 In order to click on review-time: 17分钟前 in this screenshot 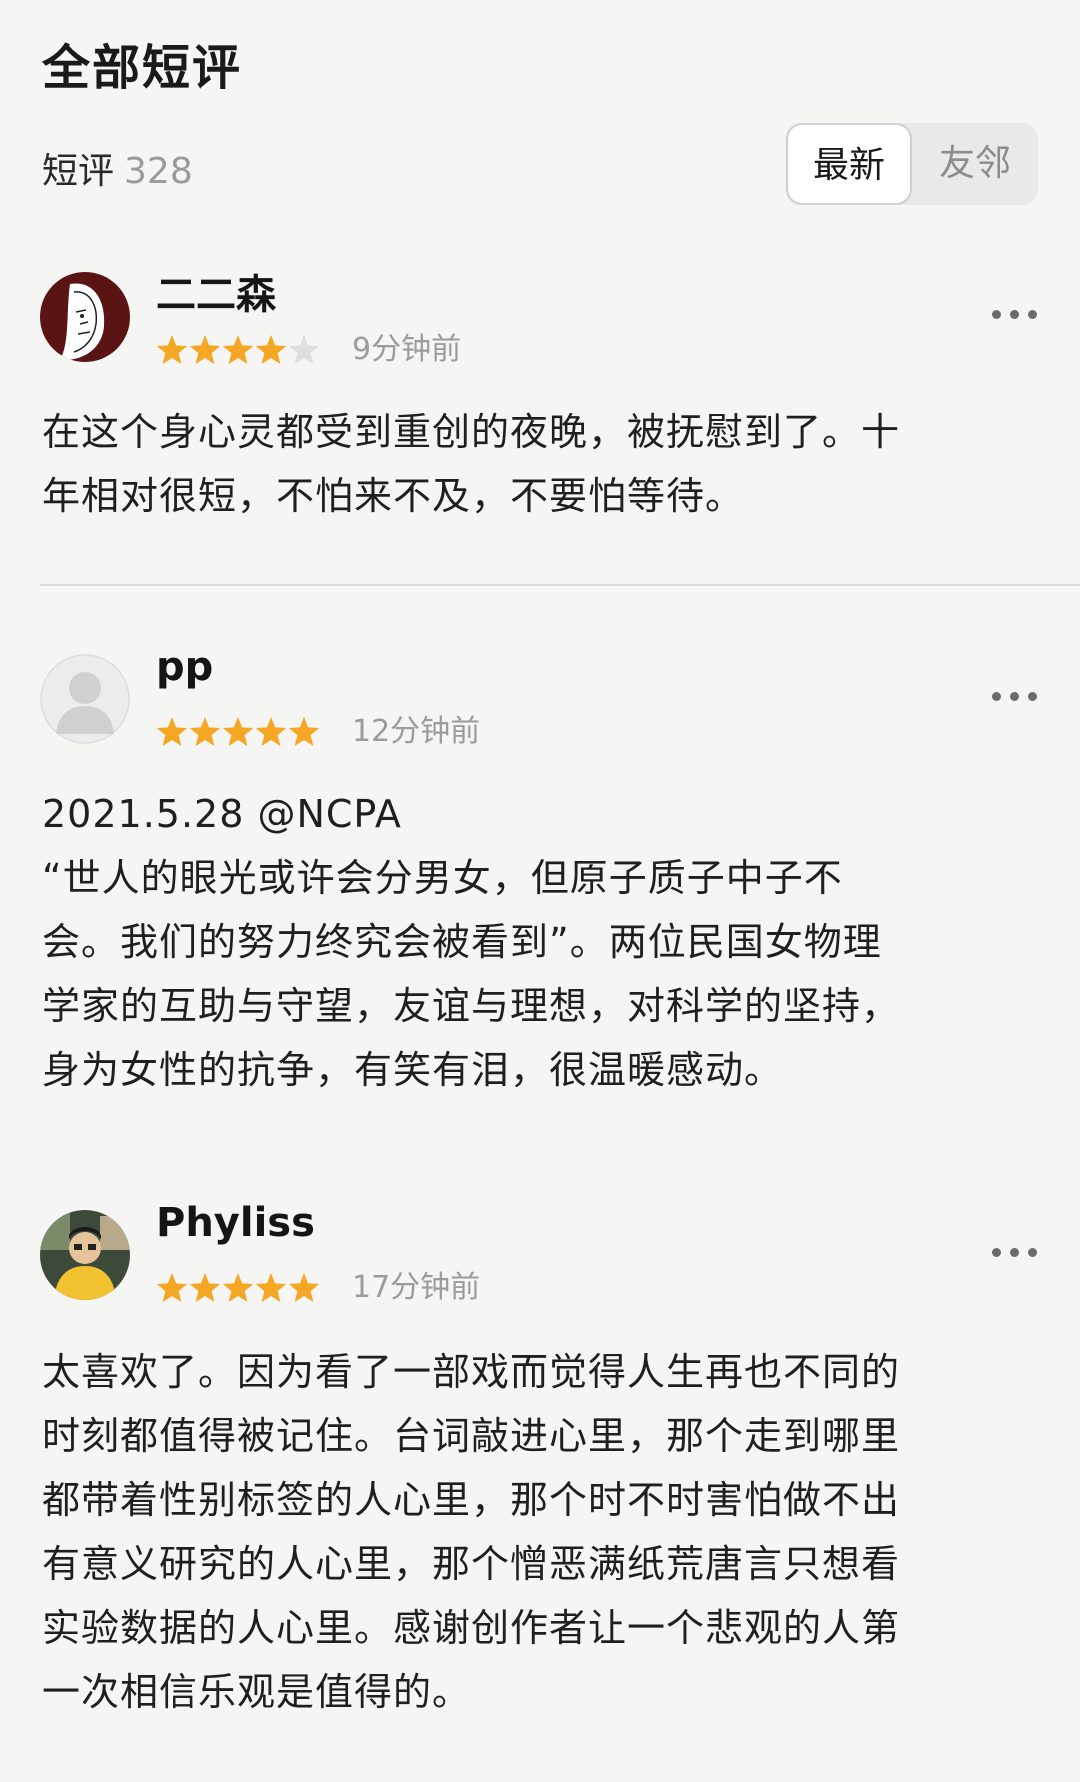, I will do `click(416, 1287)`.